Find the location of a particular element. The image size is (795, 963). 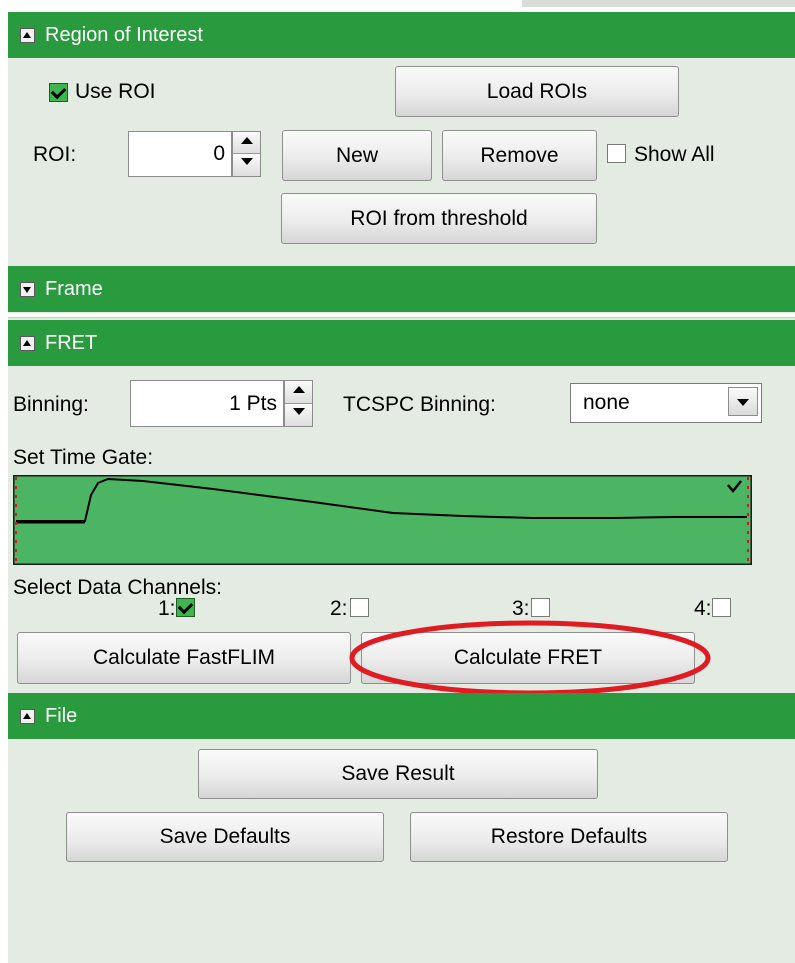

save-result-button: Save Result is located at coordinates (398, 774).